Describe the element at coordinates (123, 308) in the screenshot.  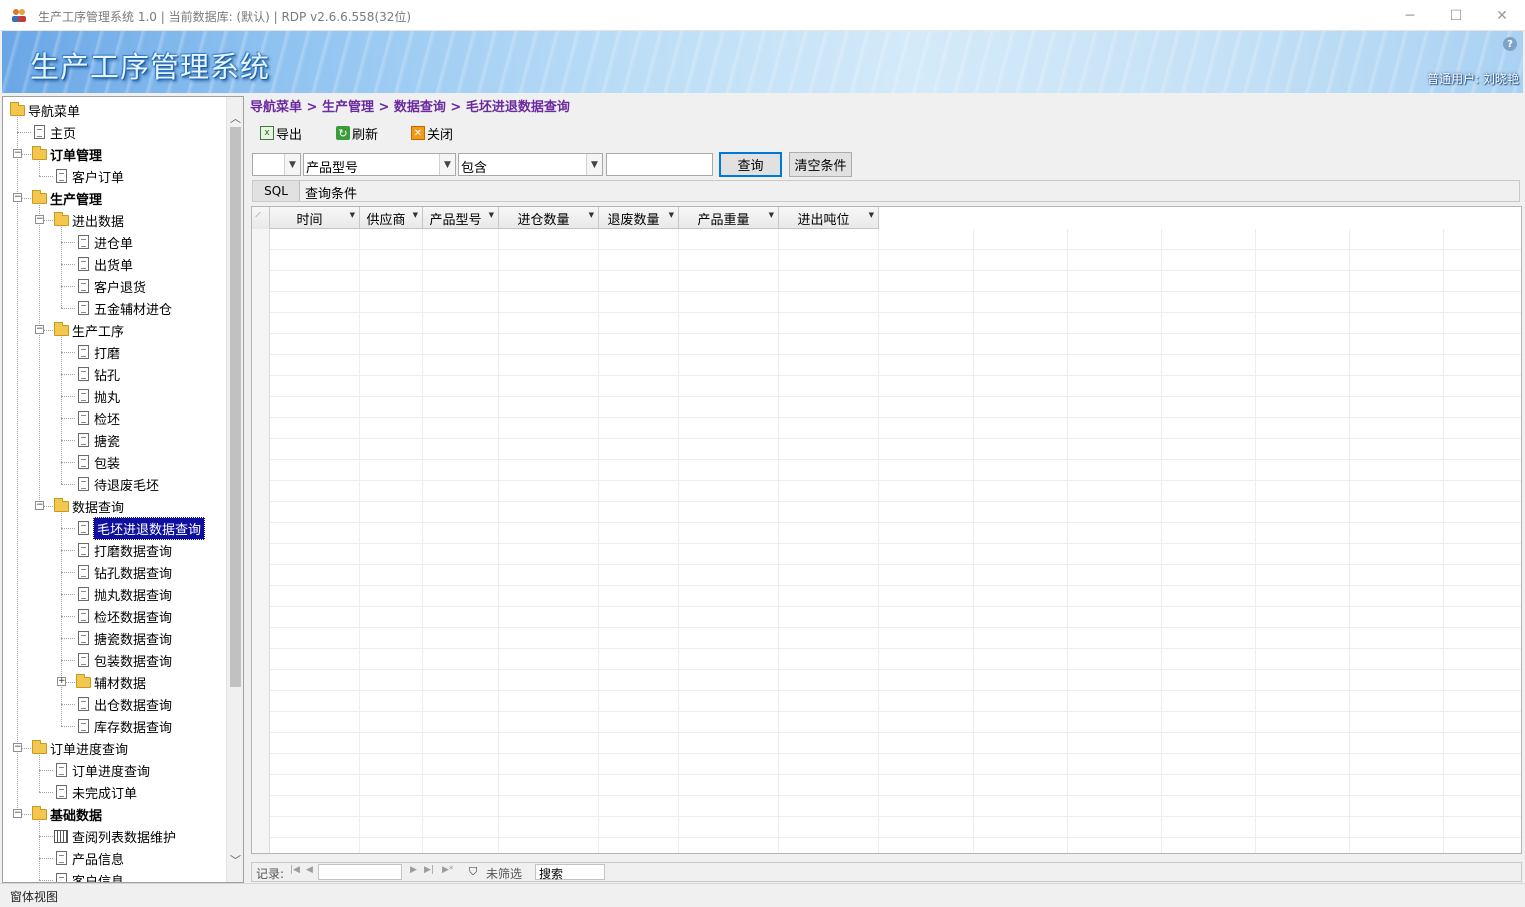
I see `nav-item: 五金辅材进仓` at that location.